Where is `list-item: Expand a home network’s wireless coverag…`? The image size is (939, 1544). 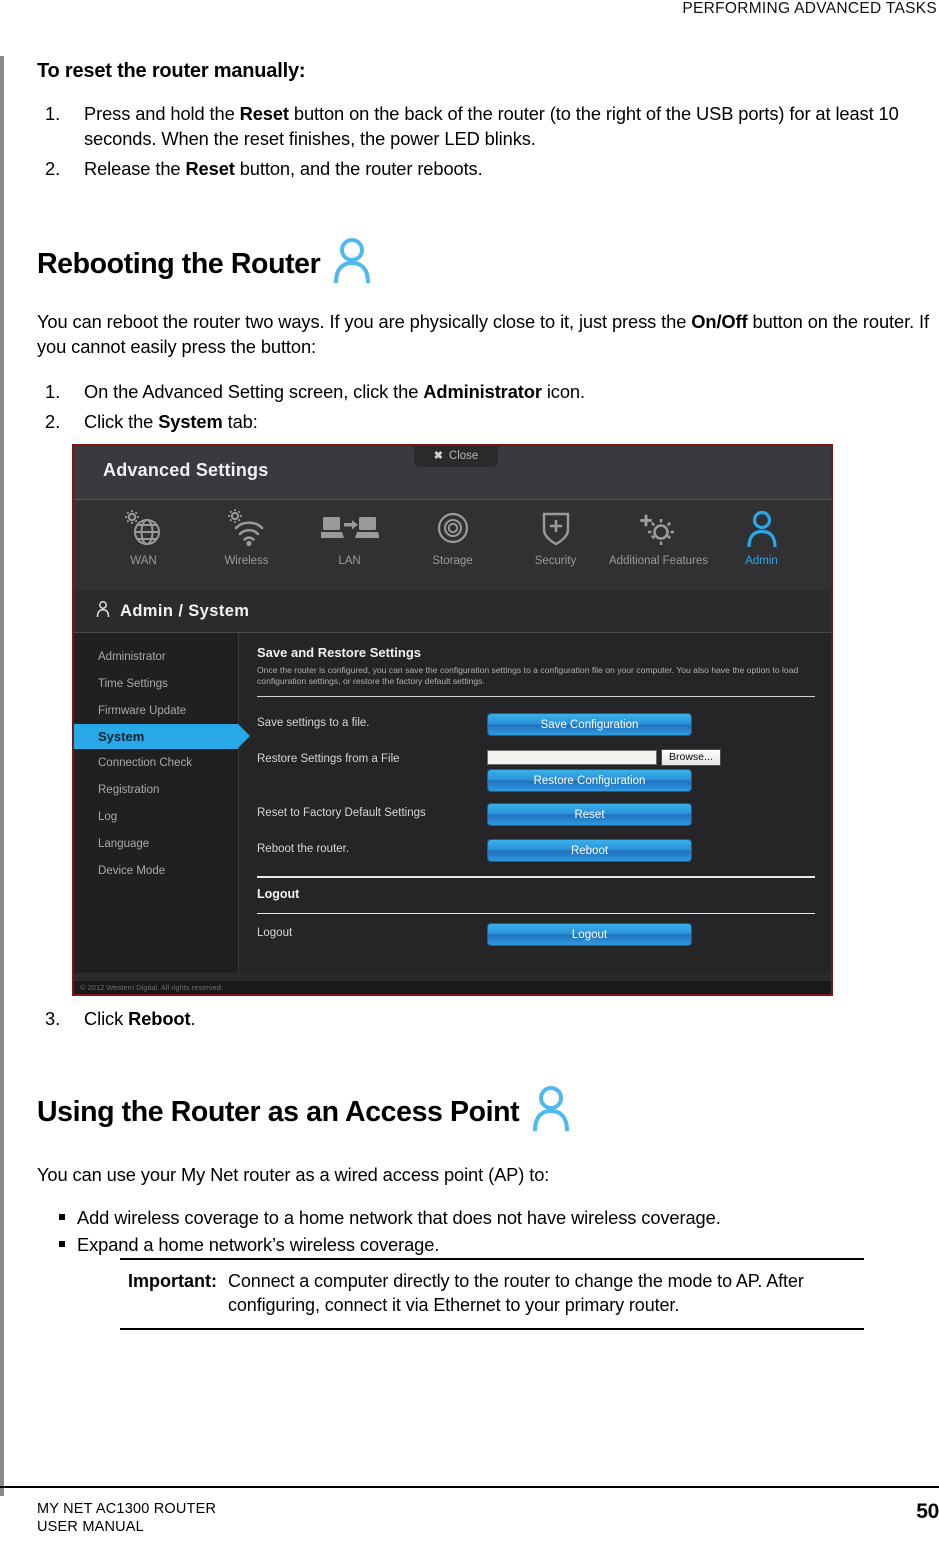 list-item: Expand a home network’s wireless coverag… is located at coordinates (488, 1244).